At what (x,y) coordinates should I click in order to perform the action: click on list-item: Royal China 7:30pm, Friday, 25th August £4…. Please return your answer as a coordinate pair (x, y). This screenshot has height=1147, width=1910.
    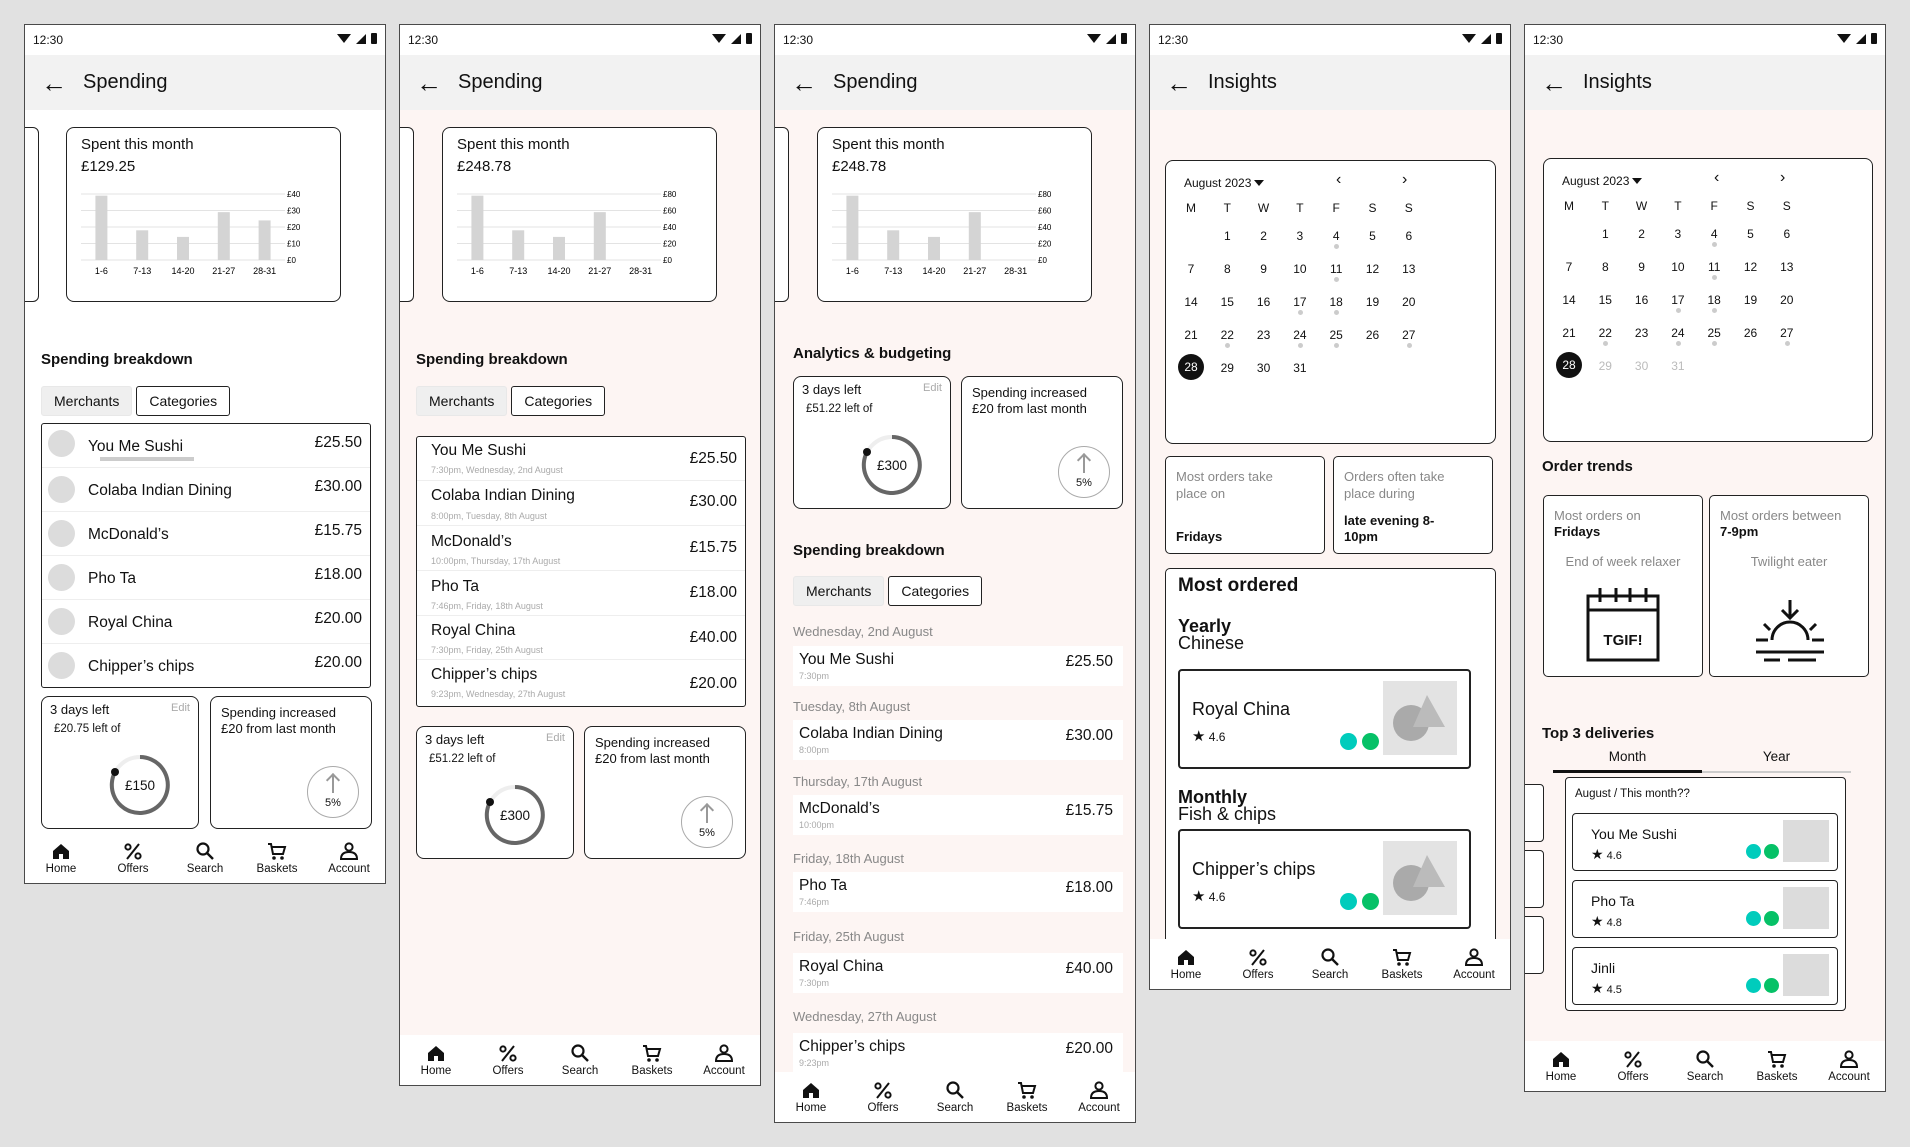
    Looking at the image, I should click on (581, 638).